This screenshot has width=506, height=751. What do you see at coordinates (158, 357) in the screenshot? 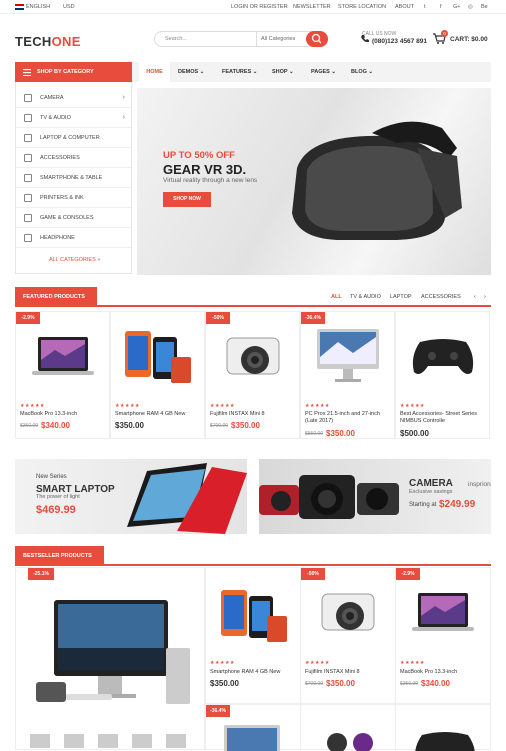
I see `smartphone-image` at bounding box center [158, 357].